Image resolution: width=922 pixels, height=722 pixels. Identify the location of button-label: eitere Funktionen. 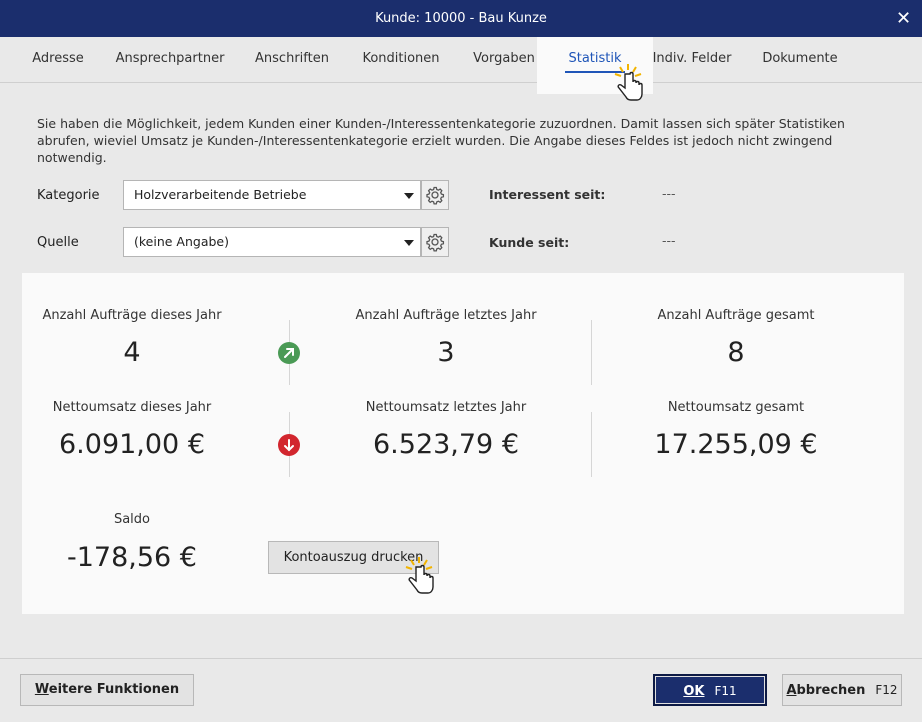
(114, 689).